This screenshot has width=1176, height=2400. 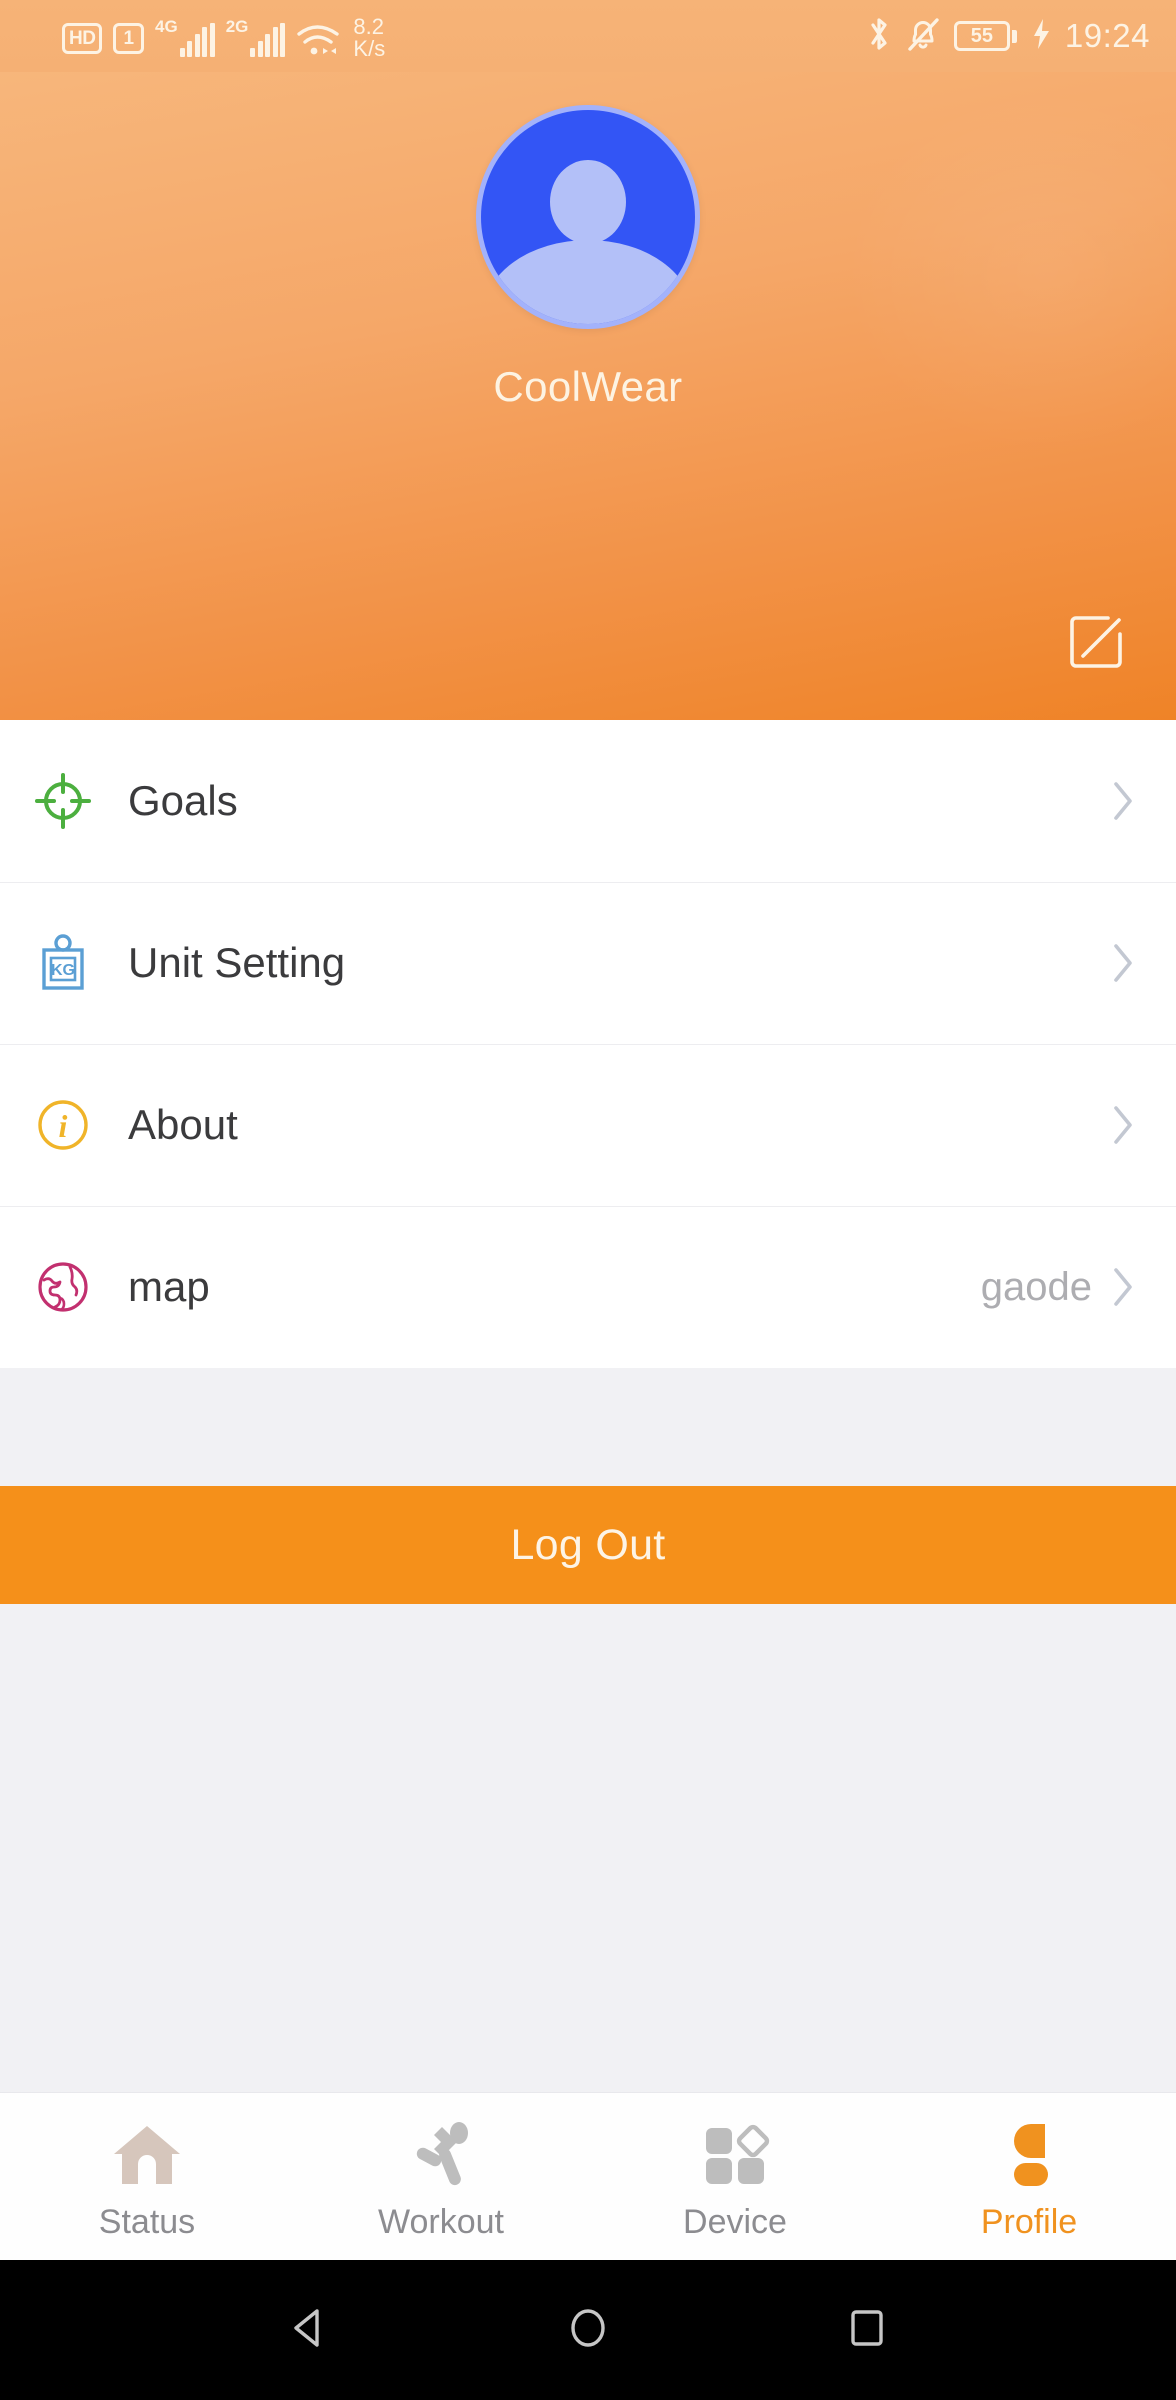 What do you see at coordinates (185, 37) in the screenshot?
I see `signal-bars-icon-1: 4G` at bounding box center [185, 37].